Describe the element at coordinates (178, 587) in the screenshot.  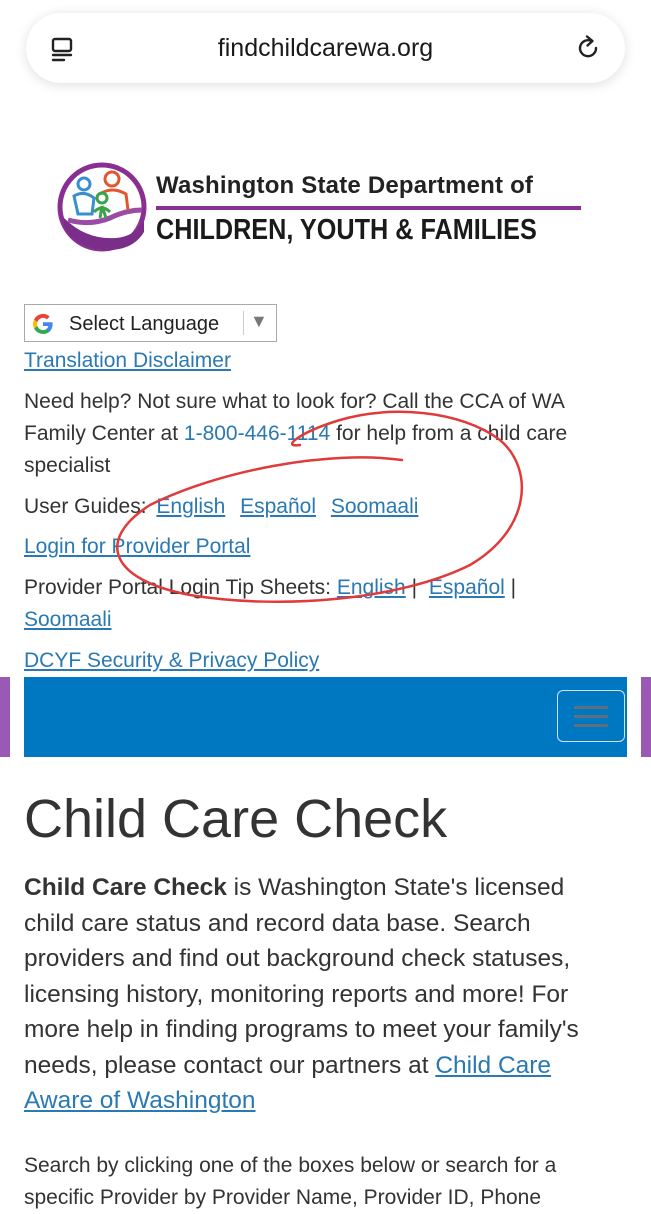
I see `tip-sheets-label: Provider Portal Login Tip Sheets:` at that location.